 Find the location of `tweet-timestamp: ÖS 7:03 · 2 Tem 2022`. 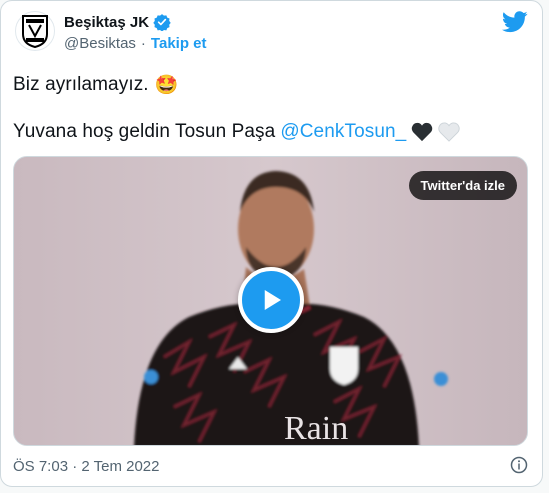

tweet-timestamp: ÖS 7:03 · 2 Tem 2022 is located at coordinates (86, 466).